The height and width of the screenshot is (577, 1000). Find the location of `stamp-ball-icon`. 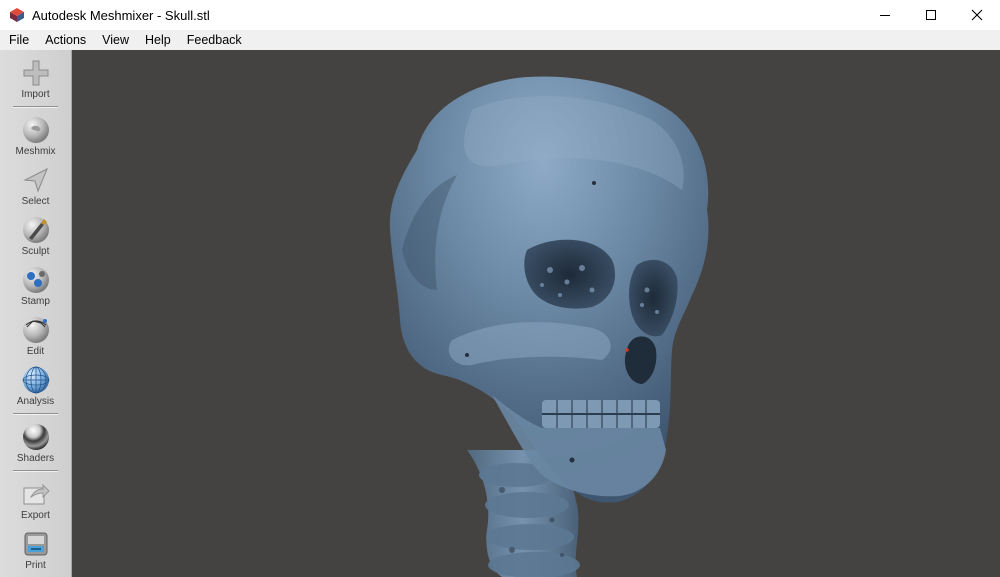

stamp-ball-icon is located at coordinates (35, 280).